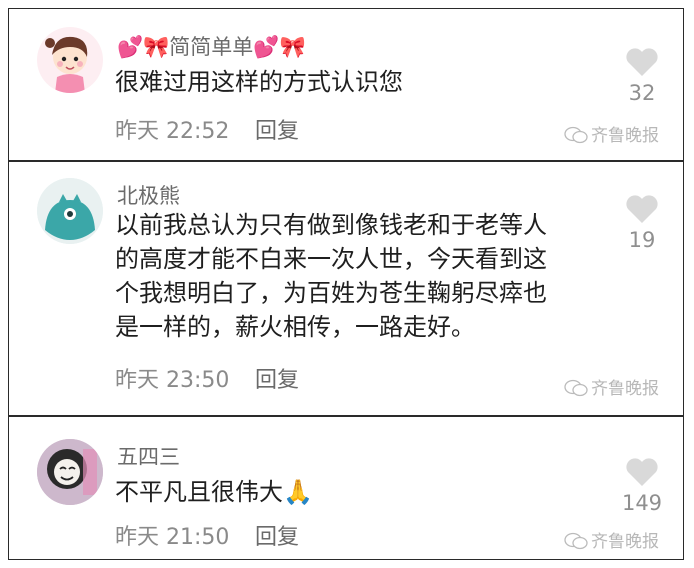 This screenshot has width=694, height=568. I want to click on girl-avatar-icon, so click(66, 64).